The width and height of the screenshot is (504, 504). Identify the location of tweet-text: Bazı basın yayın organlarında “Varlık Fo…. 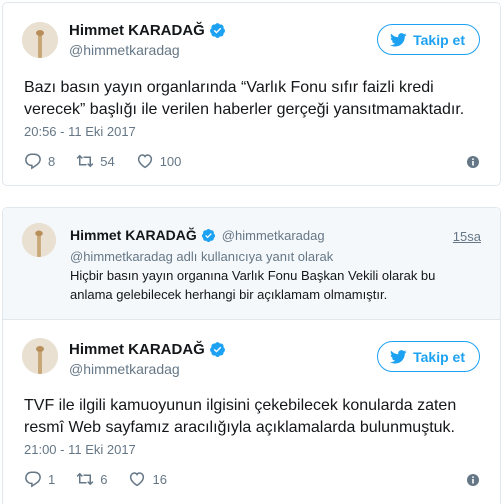
(244, 98).